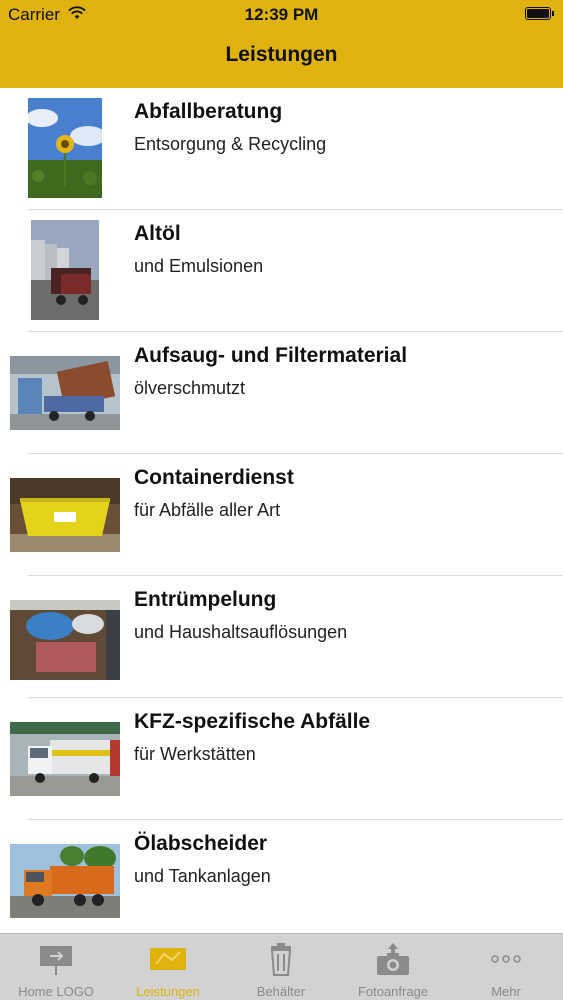 This screenshot has height=1000, width=563. What do you see at coordinates (207, 510) in the screenshot?
I see `service-subtitle: für Abfälle aller Art` at bounding box center [207, 510].